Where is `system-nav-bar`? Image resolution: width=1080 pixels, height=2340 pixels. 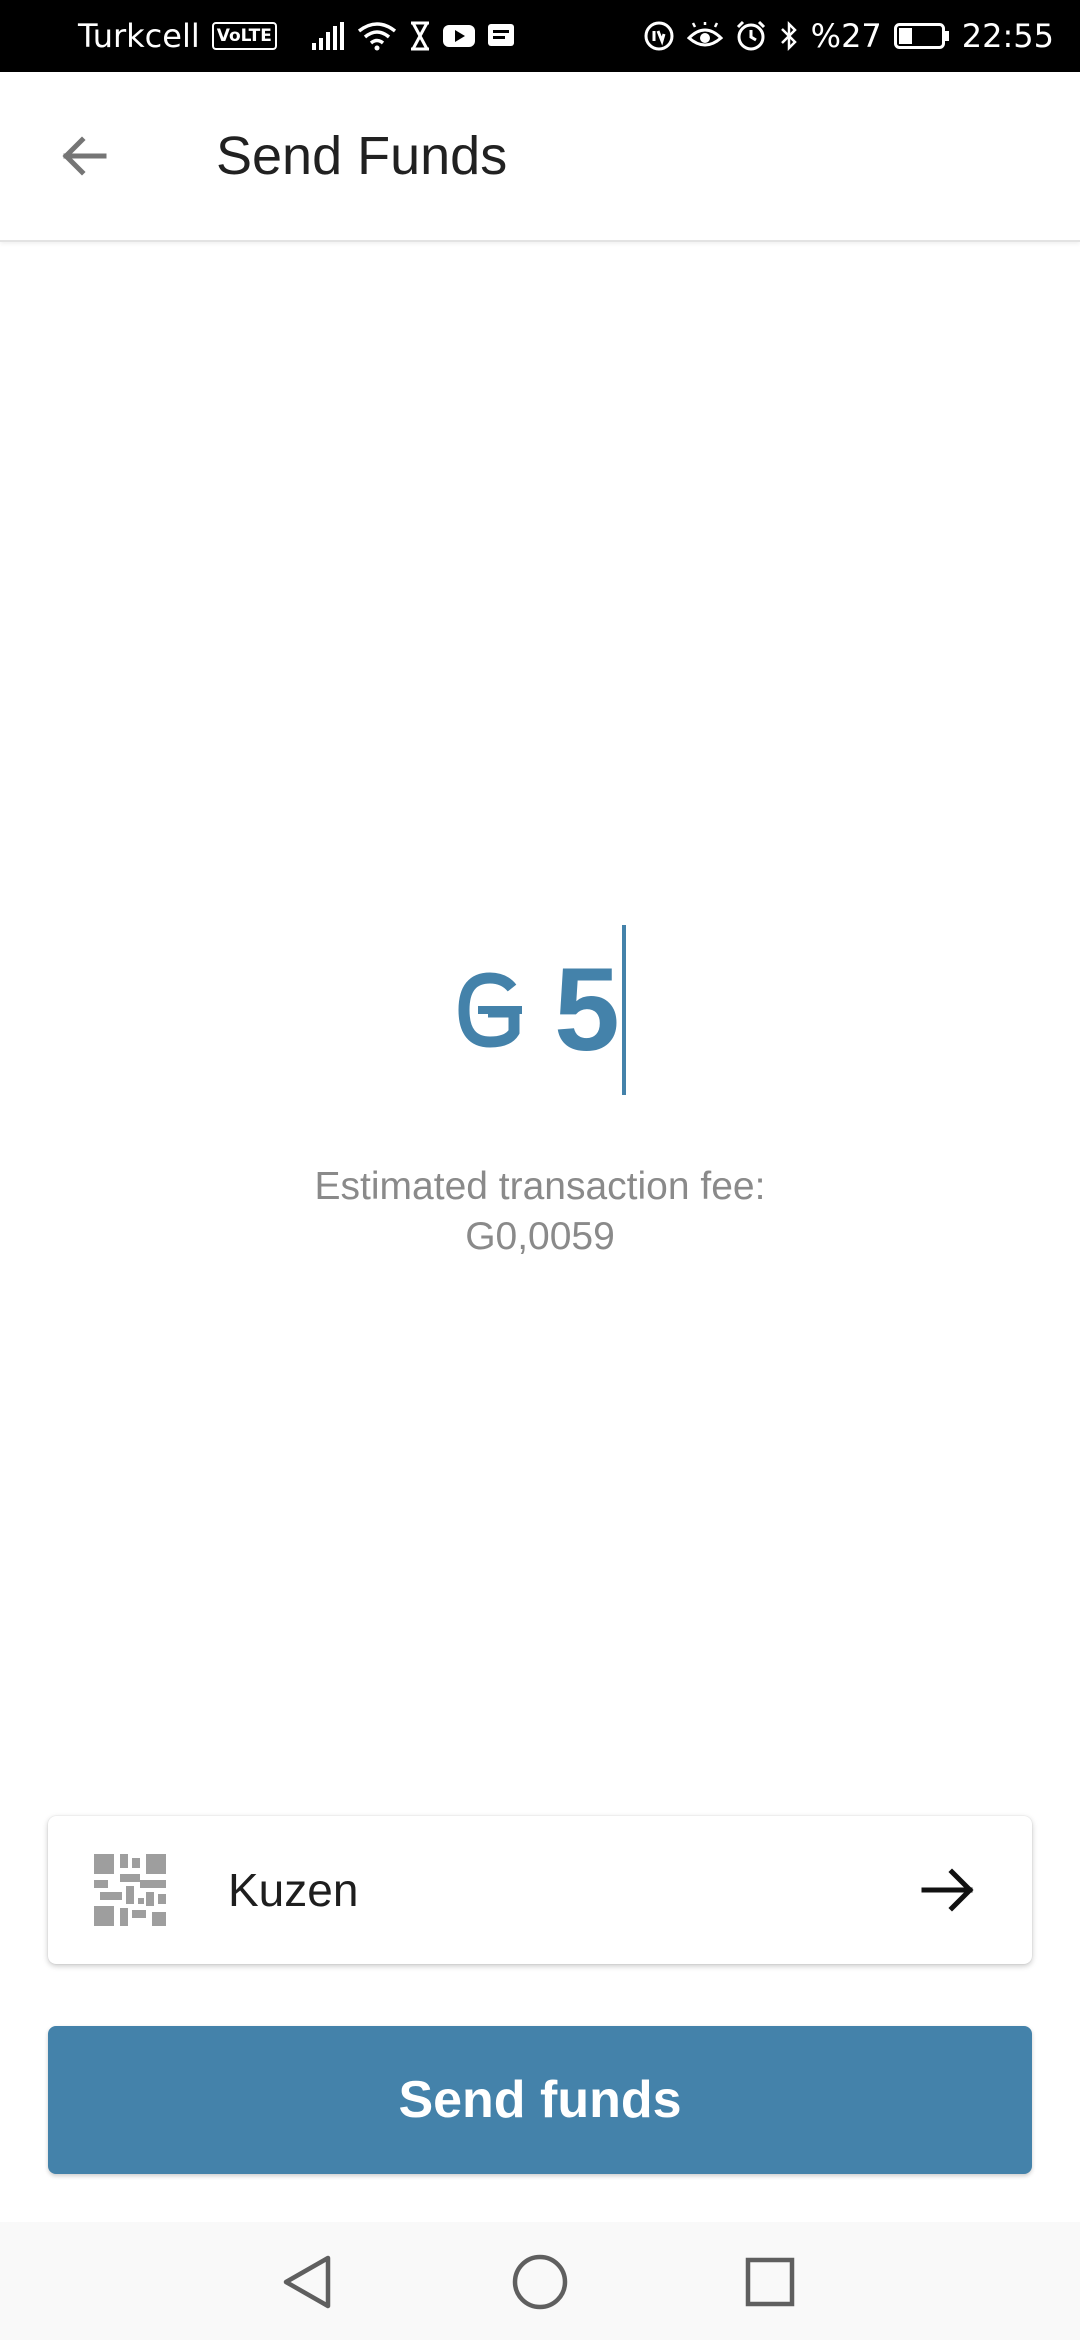
system-nav-bar is located at coordinates (540, 2281).